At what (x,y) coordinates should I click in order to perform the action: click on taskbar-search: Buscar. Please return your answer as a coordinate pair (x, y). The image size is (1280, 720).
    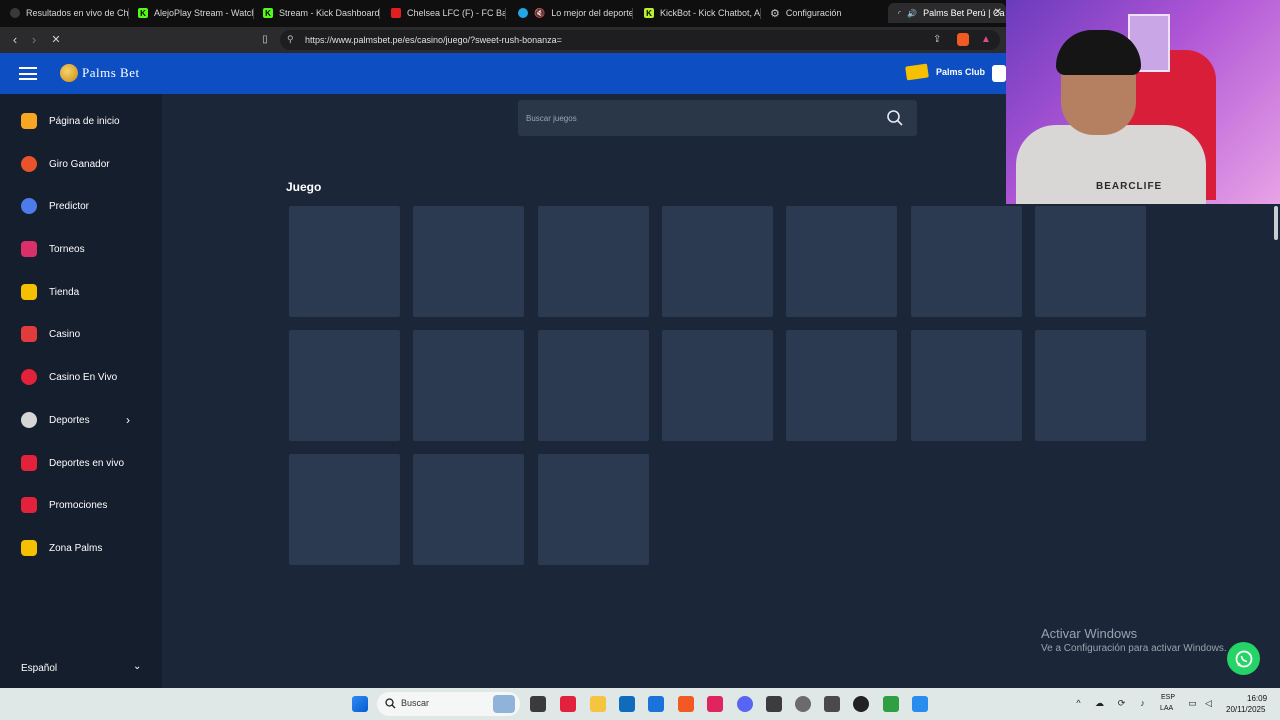
    Looking at the image, I should click on (448, 704).